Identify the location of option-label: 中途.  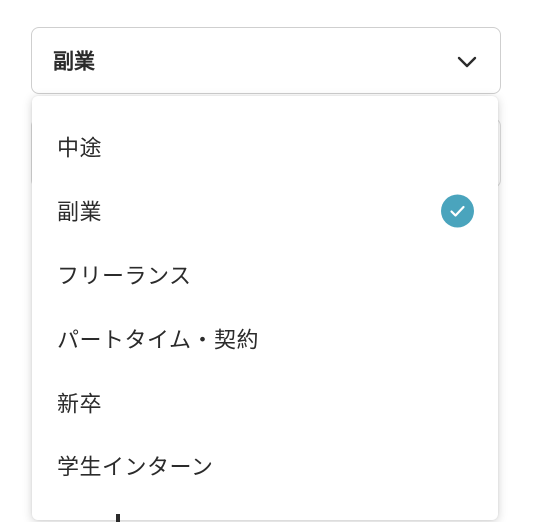
(80, 149).